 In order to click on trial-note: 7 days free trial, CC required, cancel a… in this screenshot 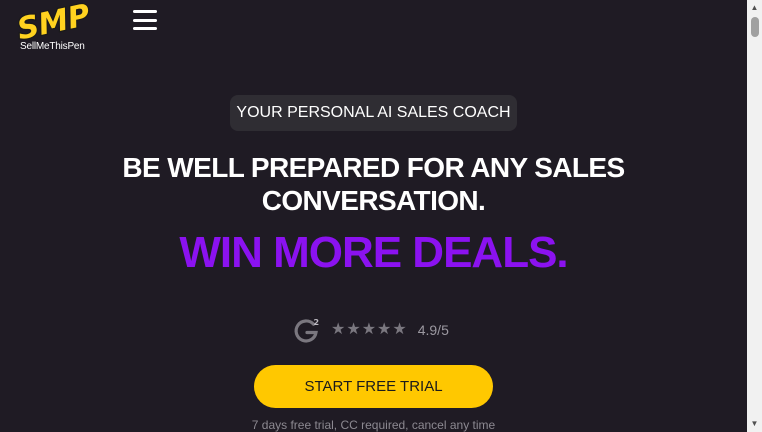, I will do `click(373, 425)`.